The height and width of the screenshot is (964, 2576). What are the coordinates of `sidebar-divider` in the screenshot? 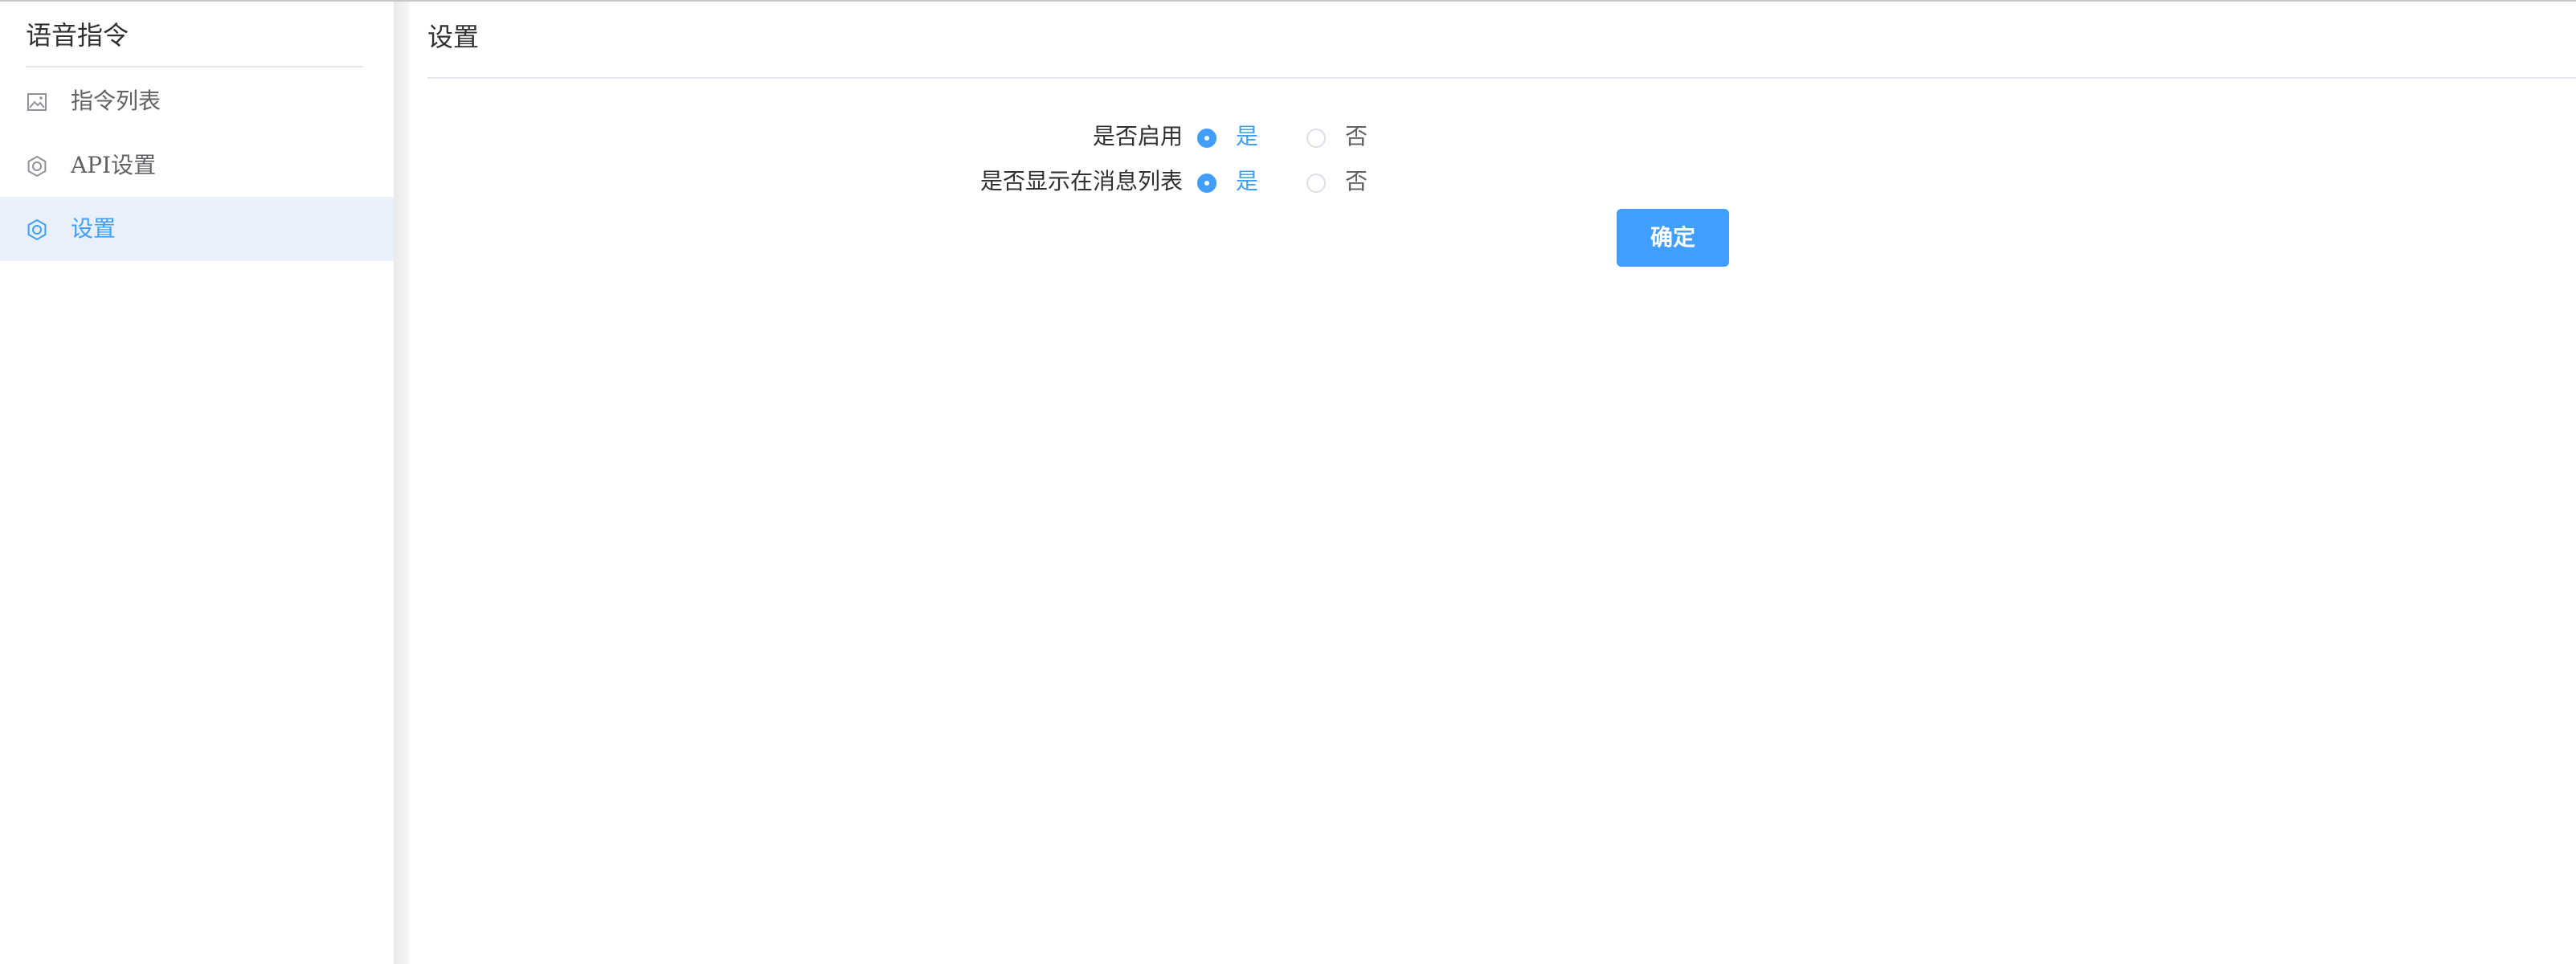 It's located at (194, 66).